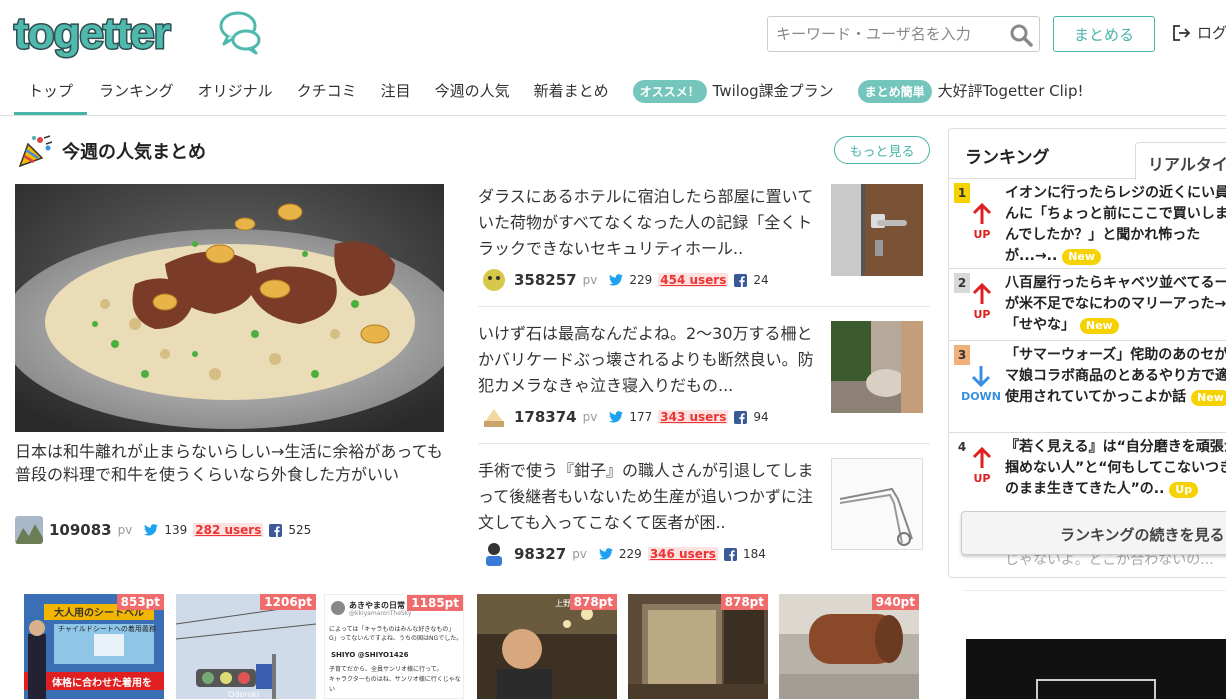  Describe the element at coordinates (981, 377) in the screenshot. I see `arrow-down-icon` at that location.